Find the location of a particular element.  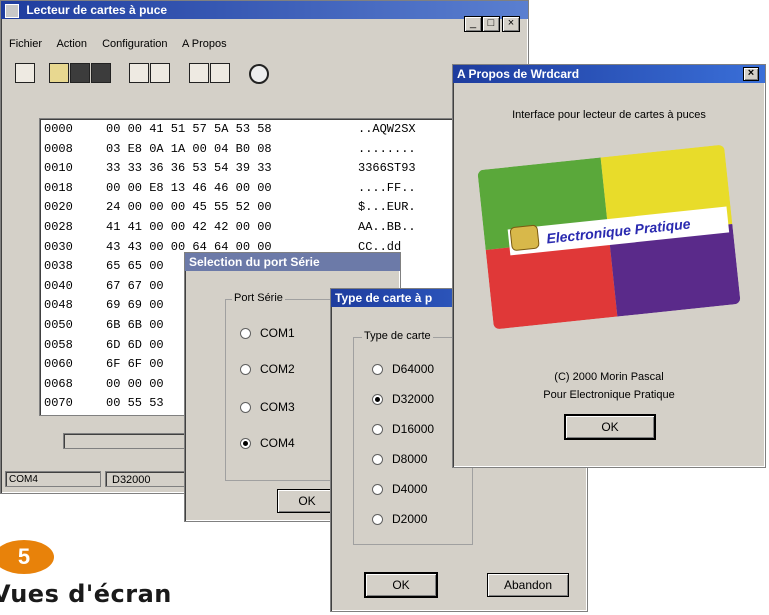

port-dialog-titlebar: Selection du port Série is located at coordinates (292, 262).